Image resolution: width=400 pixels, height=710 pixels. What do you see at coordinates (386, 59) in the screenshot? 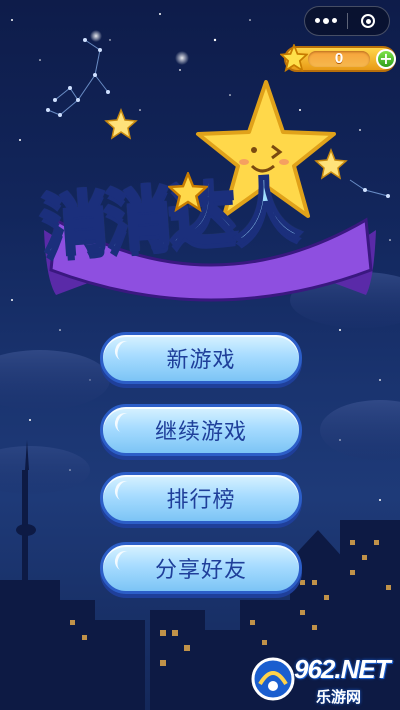
I see `add-coins-button: +` at bounding box center [386, 59].